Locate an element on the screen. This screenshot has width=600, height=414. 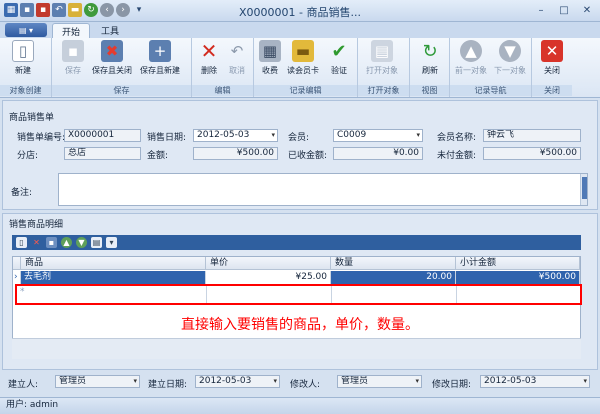
refresh-button: ↻ 刷新 is located at coordinates (430, 58).